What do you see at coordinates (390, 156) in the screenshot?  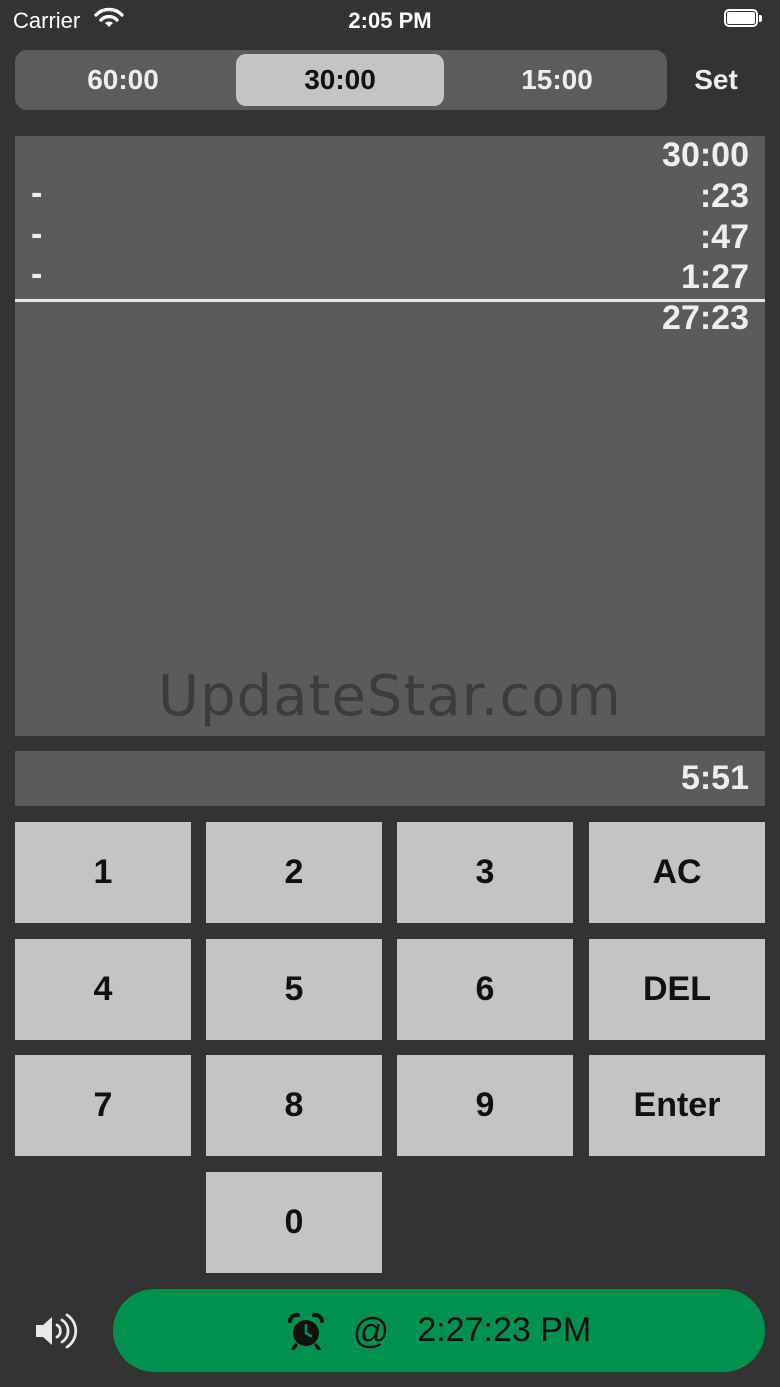 I see `tape-row: 30:00` at bounding box center [390, 156].